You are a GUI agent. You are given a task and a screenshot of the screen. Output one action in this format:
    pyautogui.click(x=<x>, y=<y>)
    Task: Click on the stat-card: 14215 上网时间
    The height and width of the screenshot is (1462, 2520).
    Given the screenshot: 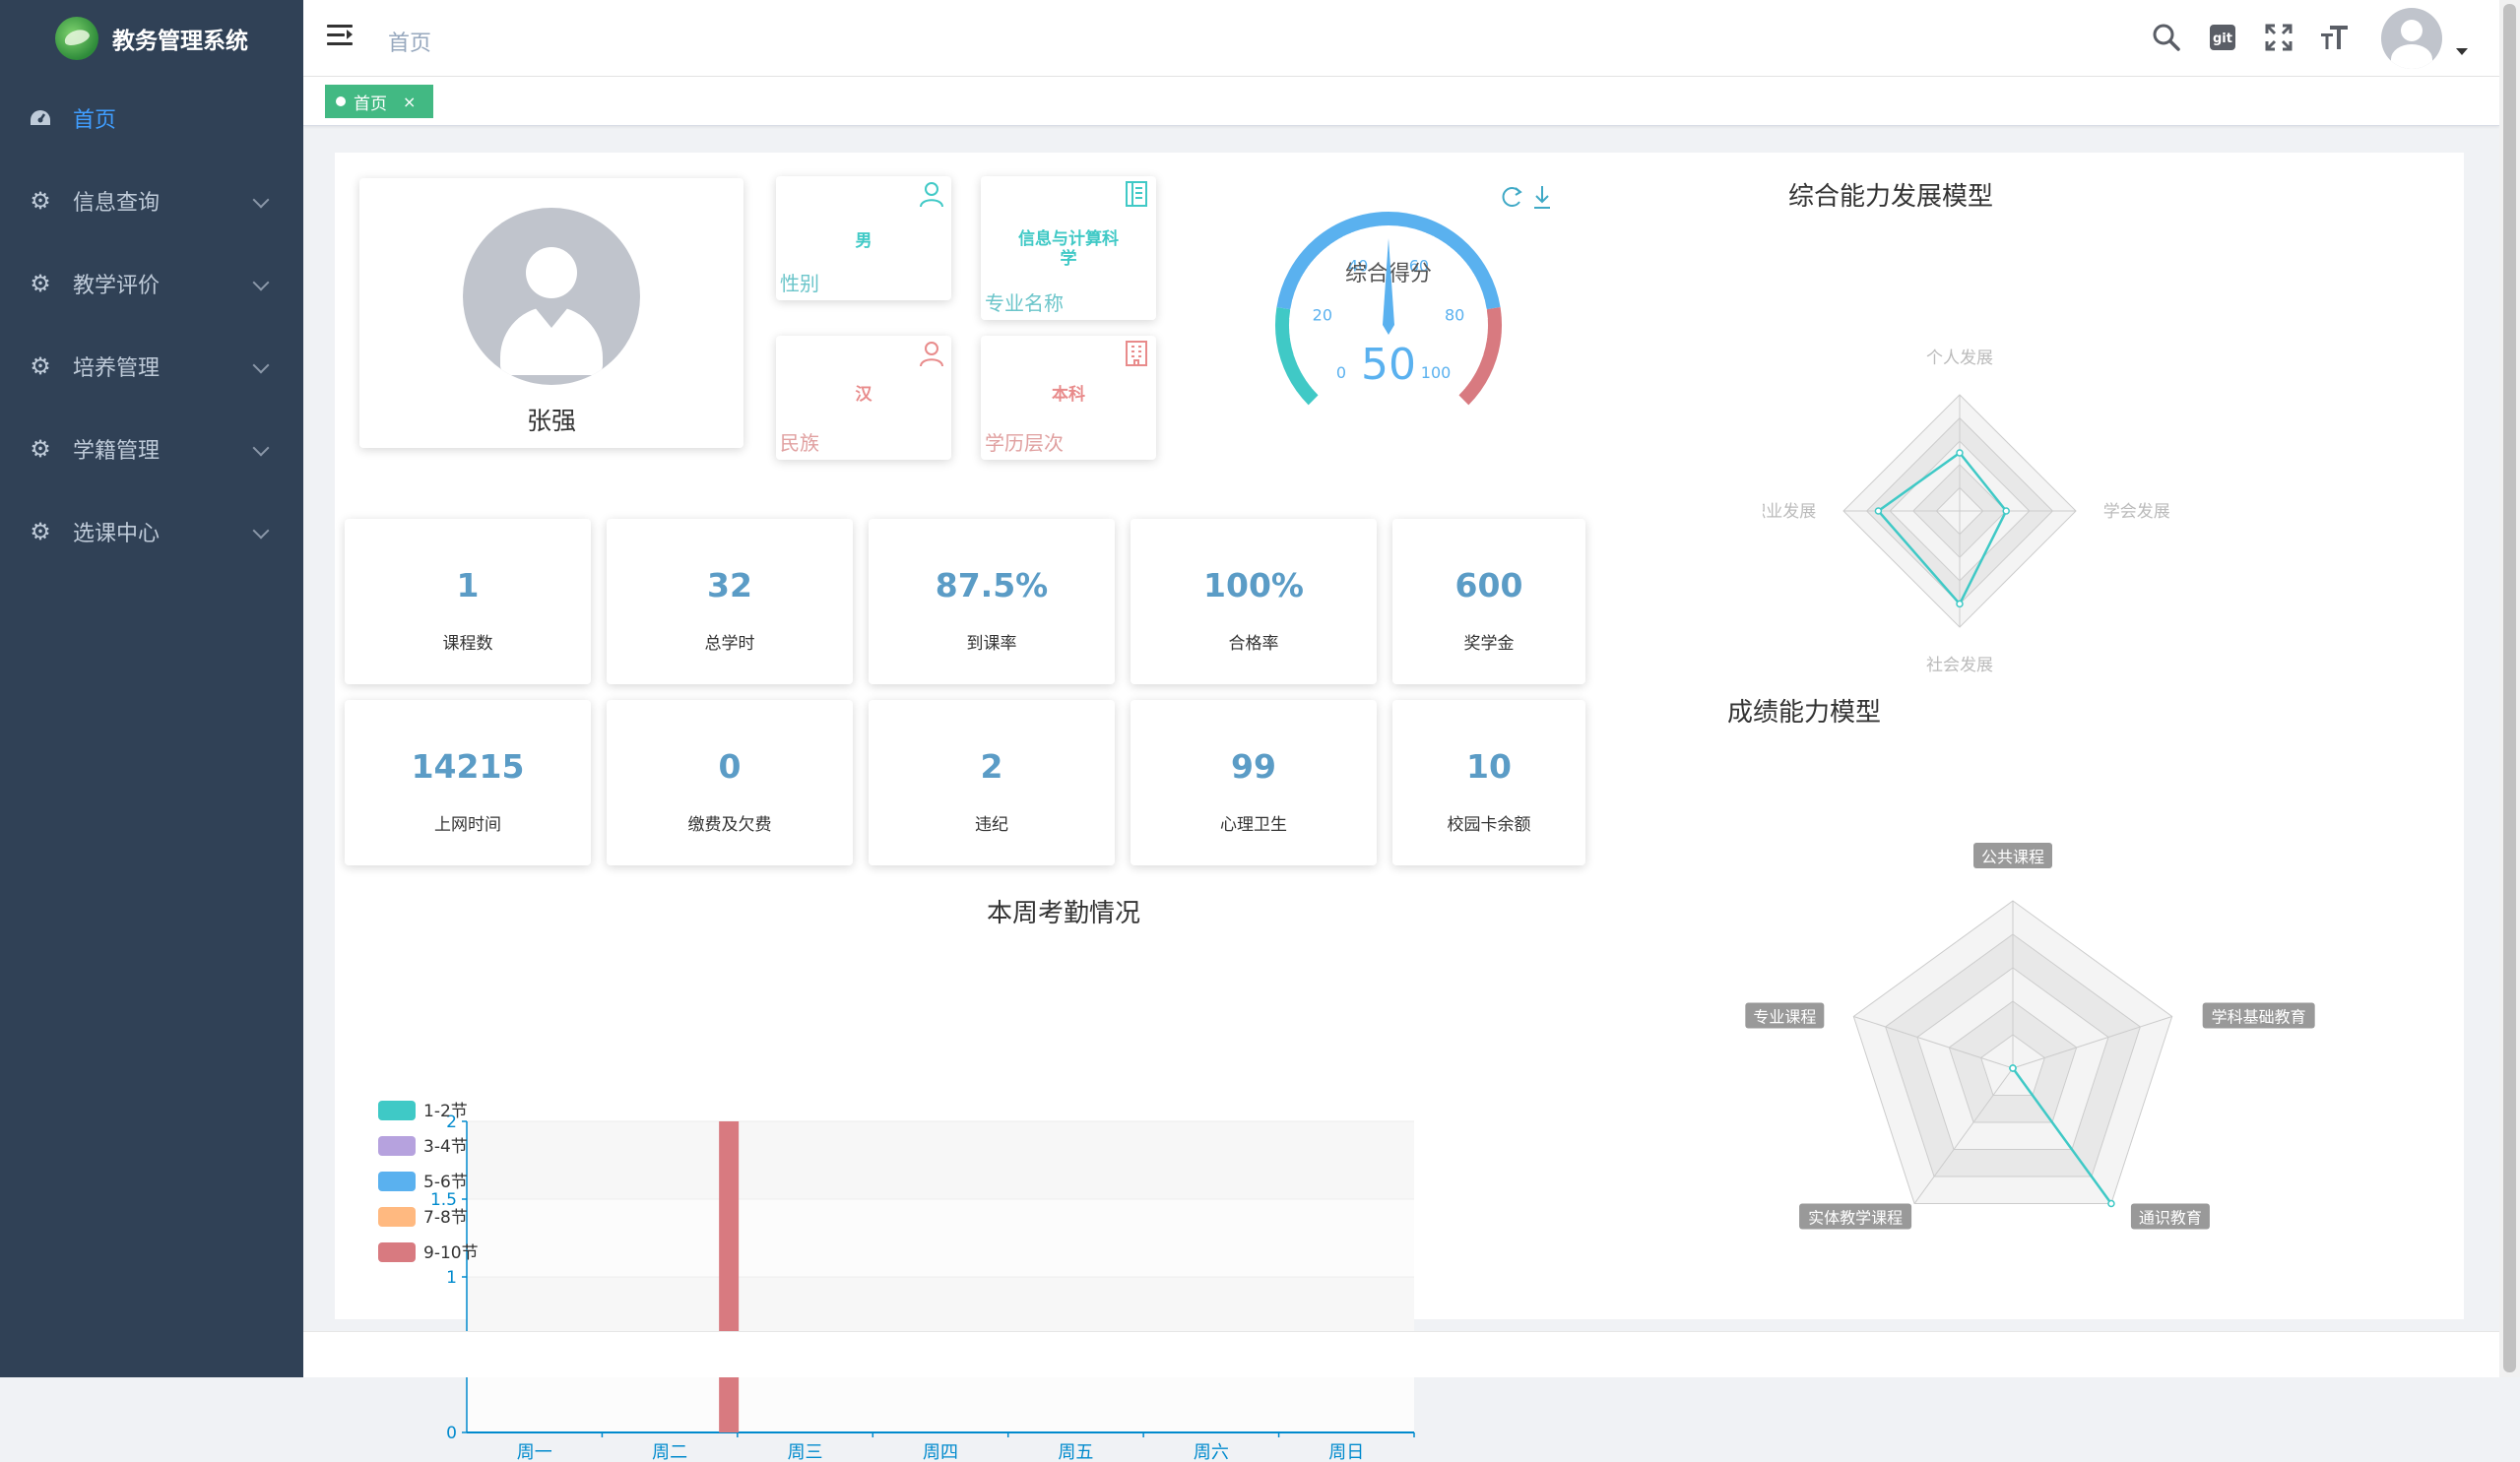 What is the action you would take?
    pyautogui.click(x=468, y=782)
    